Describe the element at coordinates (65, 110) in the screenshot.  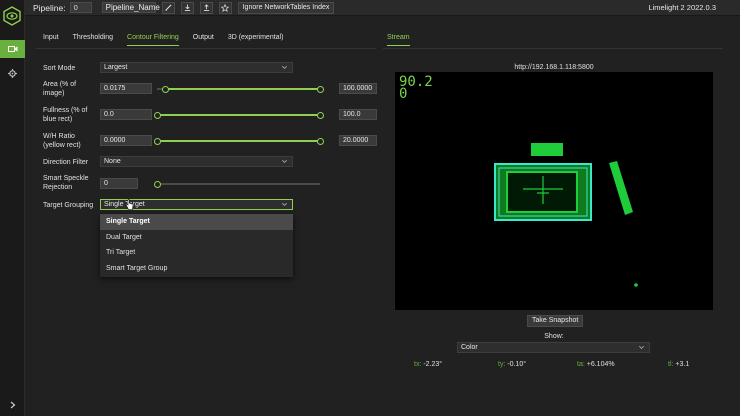
I see `fullness-label-line1: Fullness (% of` at that location.